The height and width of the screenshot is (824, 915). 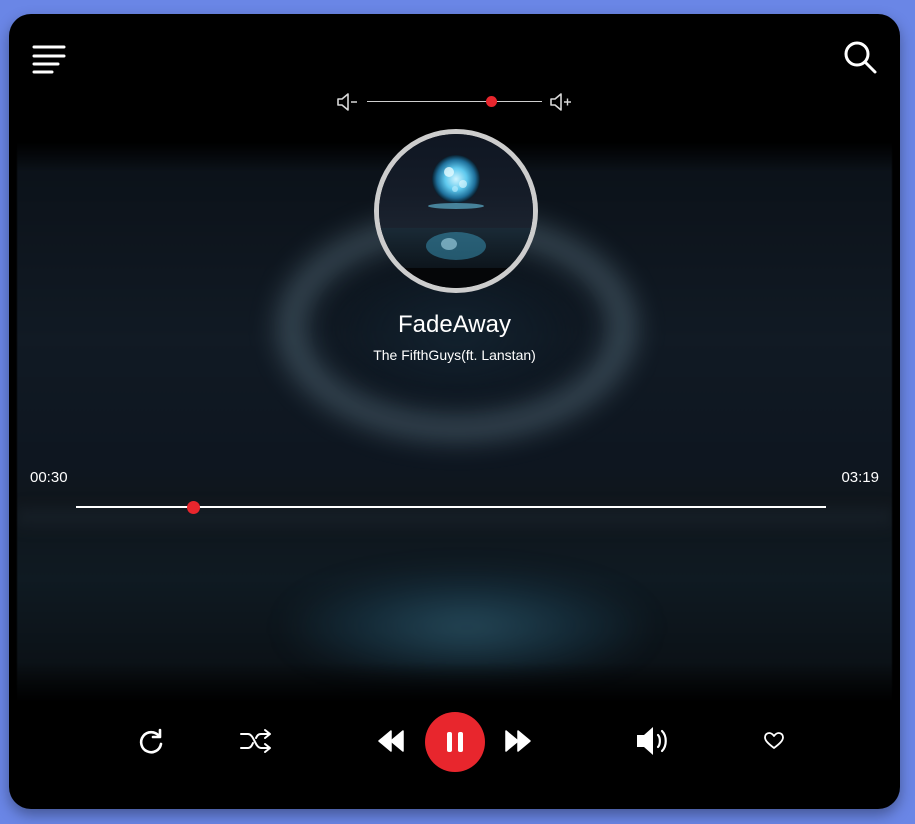 I want to click on pause-button, so click(x=455, y=742).